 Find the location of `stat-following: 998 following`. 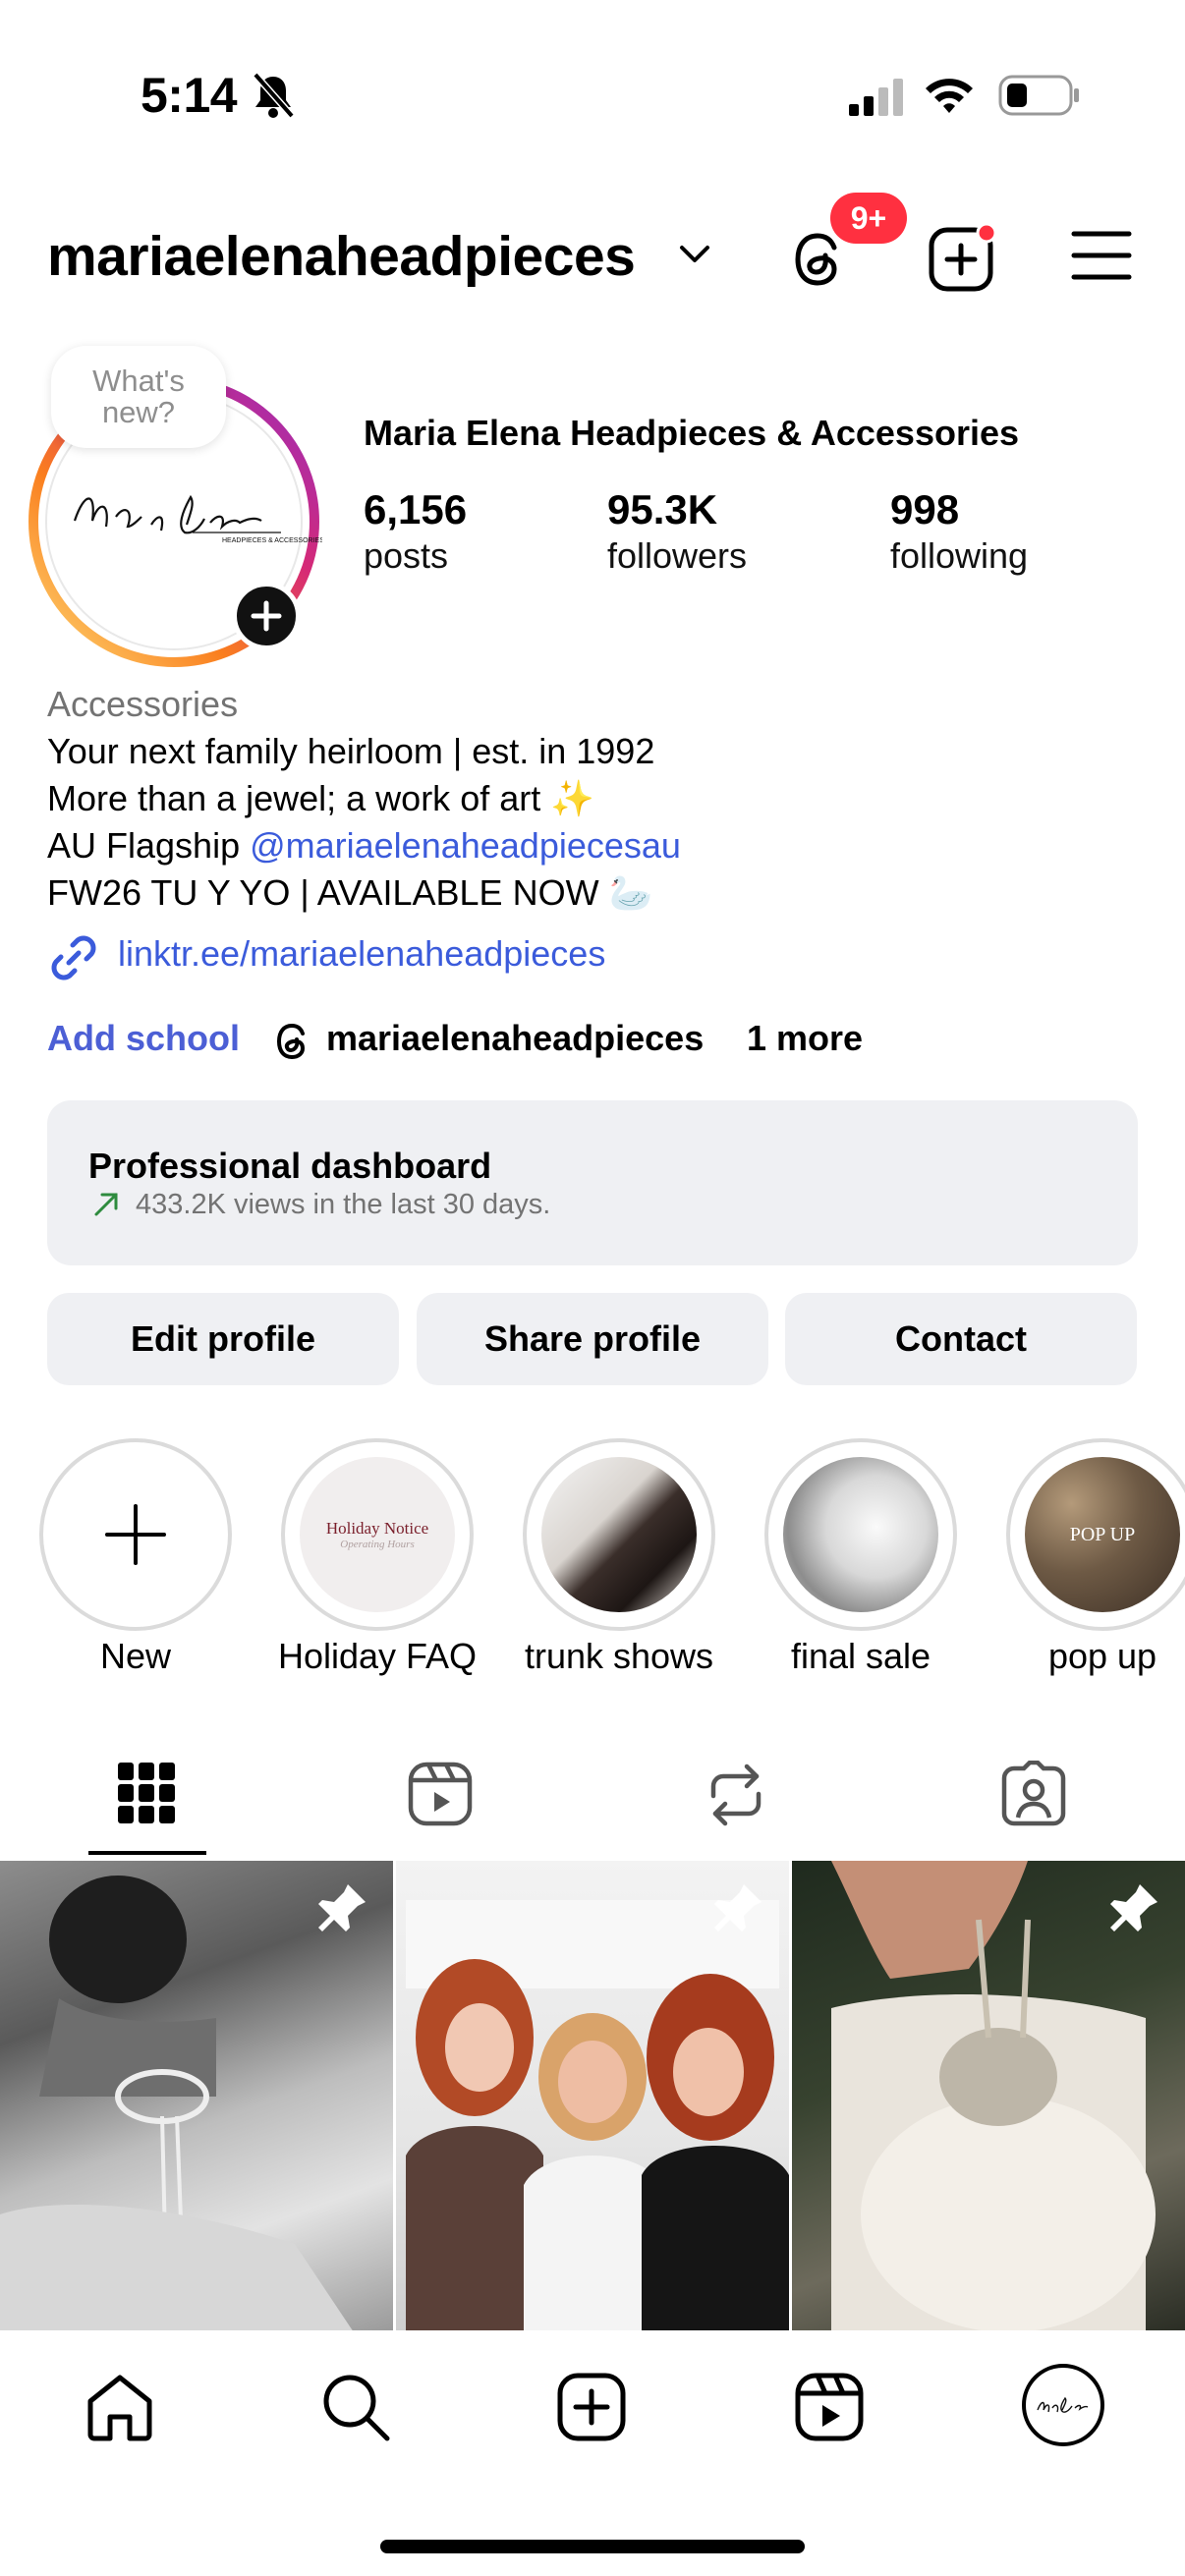

stat-following: 998 following is located at coordinates (959, 532).